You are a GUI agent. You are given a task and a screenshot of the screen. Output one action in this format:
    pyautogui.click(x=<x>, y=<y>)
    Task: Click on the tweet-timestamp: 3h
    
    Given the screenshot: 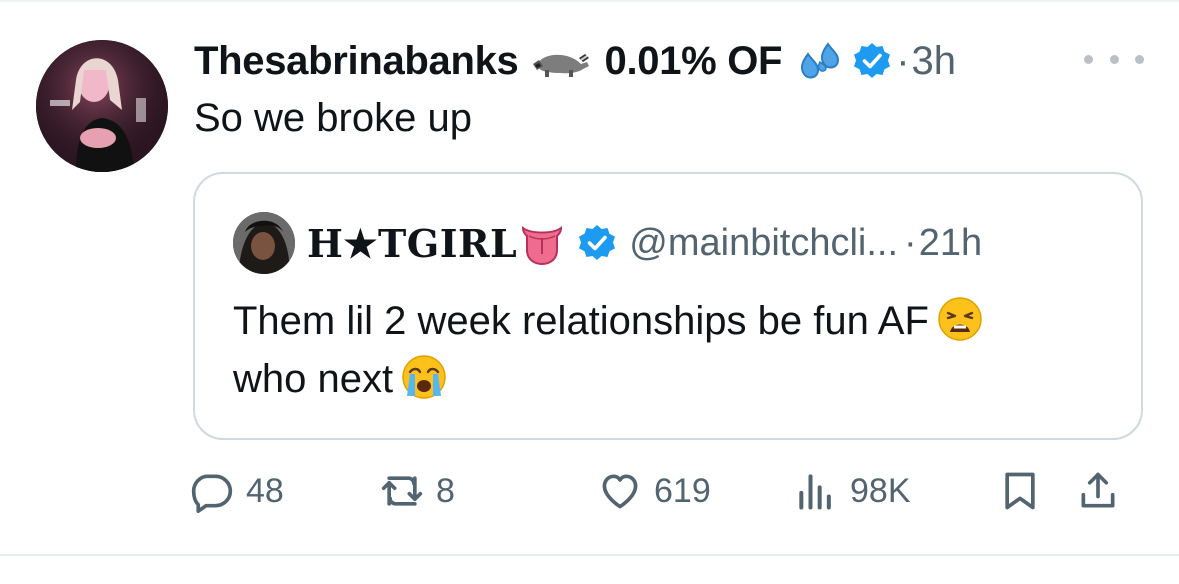 What is the action you would take?
    pyautogui.click(x=934, y=61)
    